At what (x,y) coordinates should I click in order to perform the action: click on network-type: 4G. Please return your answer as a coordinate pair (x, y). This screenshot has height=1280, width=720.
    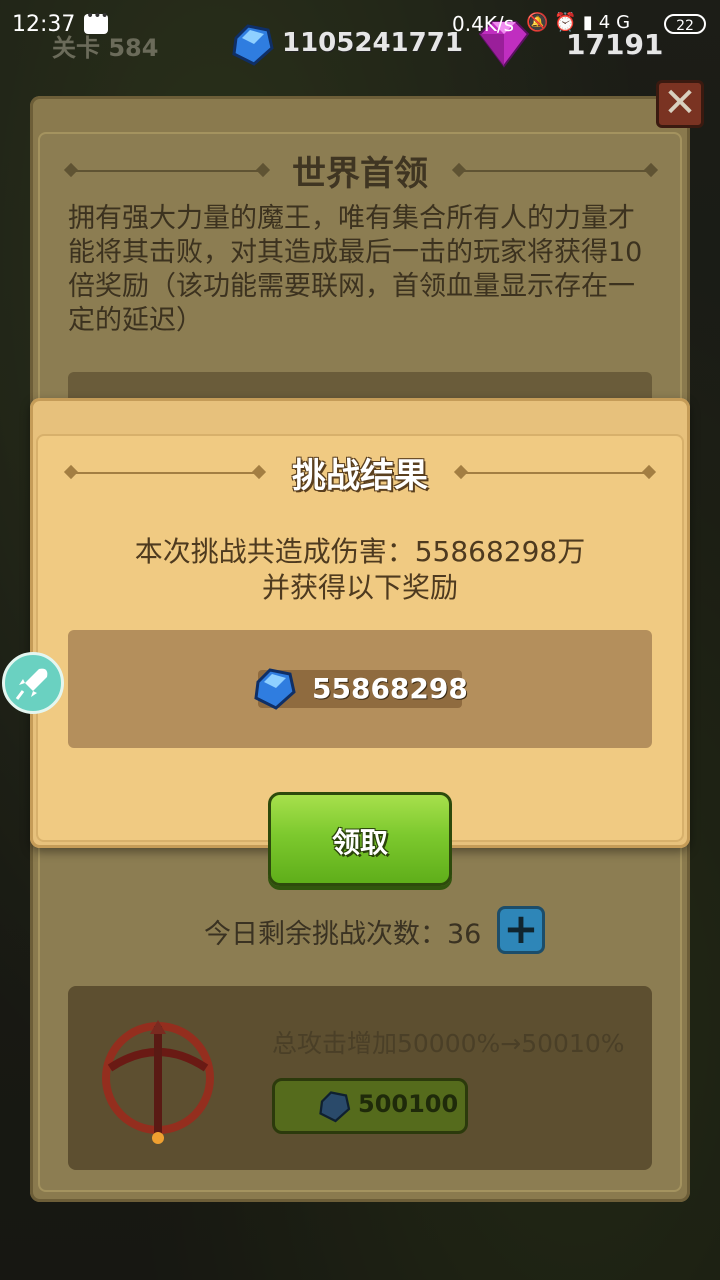
    Looking at the image, I should click on (617, 22).